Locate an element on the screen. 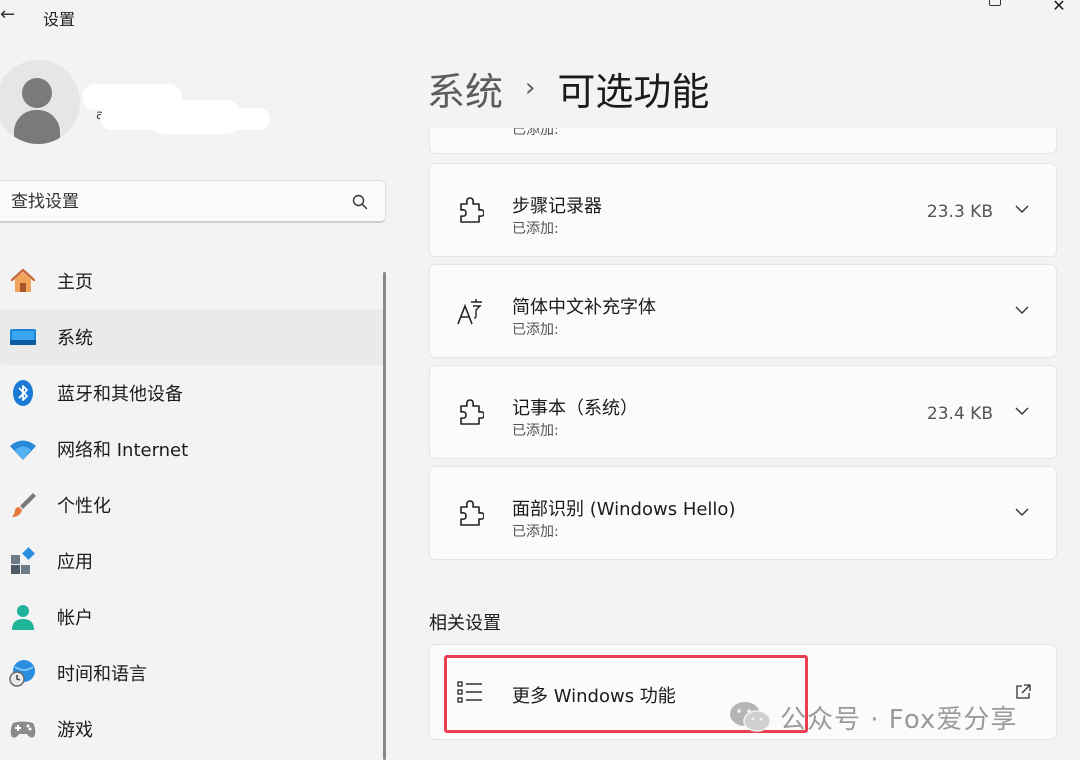 The image size is (1080, 760). search-icon is located at coordinates (360, 202).